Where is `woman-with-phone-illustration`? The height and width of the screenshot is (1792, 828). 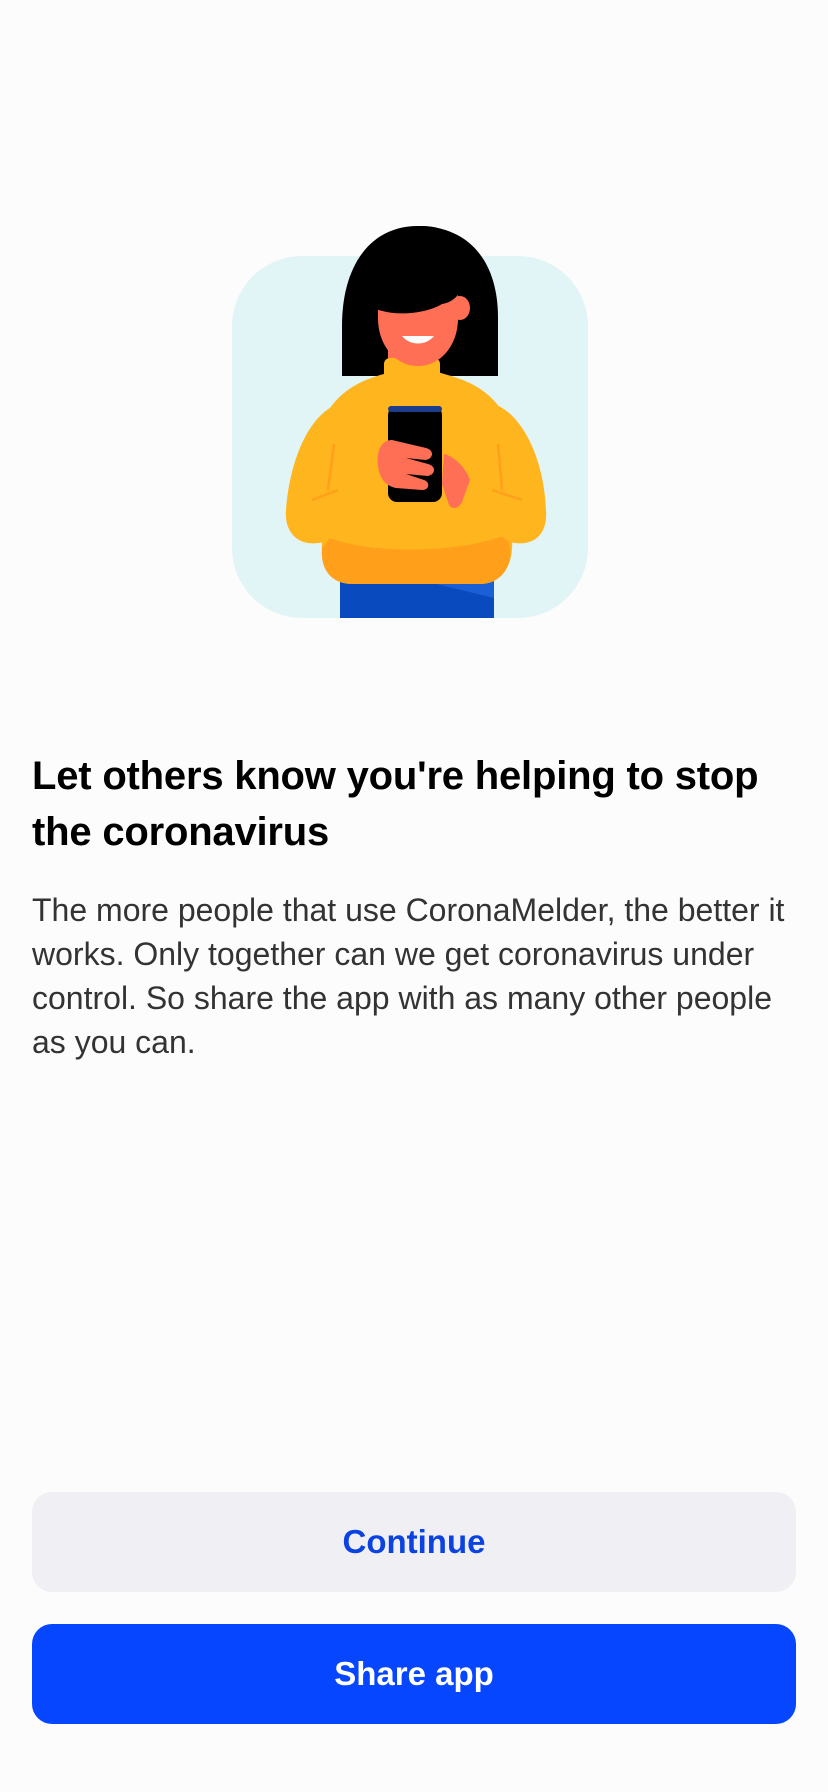 woman-with-phone-illustration is located at coordinates (415, 419).